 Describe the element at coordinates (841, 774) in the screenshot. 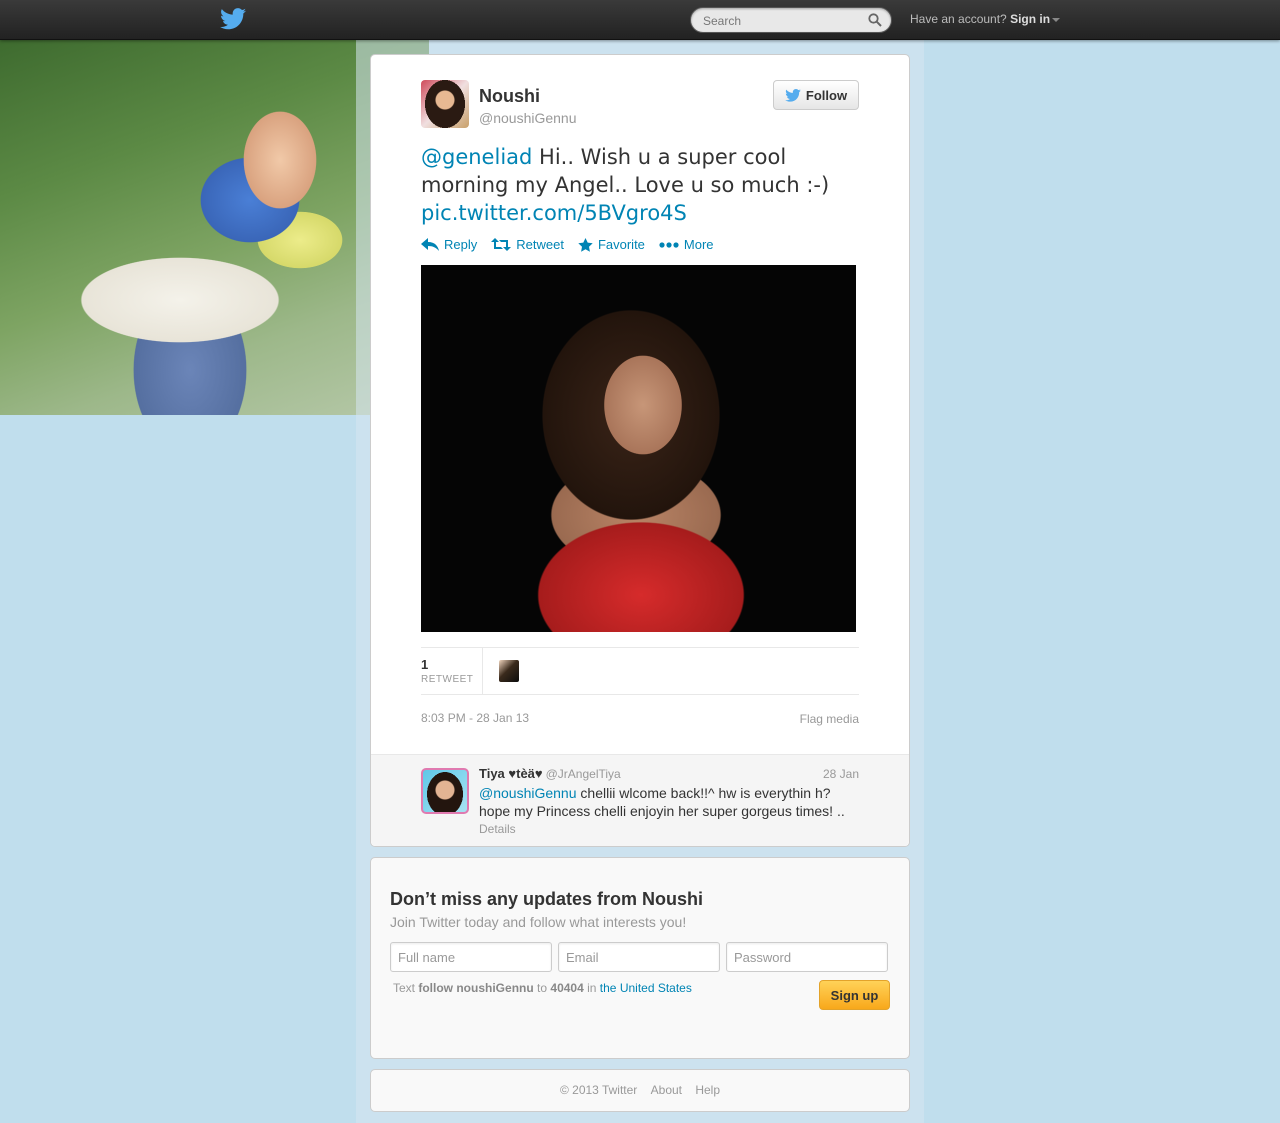

I see `reply-date: 28 Jan` at that location.